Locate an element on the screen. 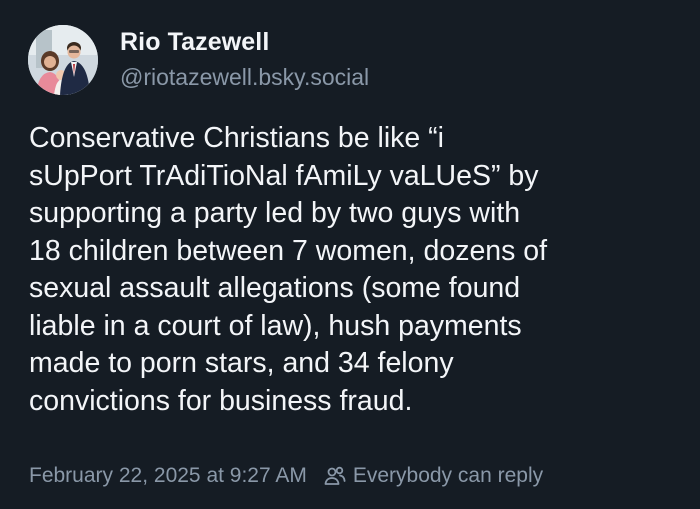 The image size is (700, 509). reply-setting-label: Everybody can reply is located at coordinates (448, 475).